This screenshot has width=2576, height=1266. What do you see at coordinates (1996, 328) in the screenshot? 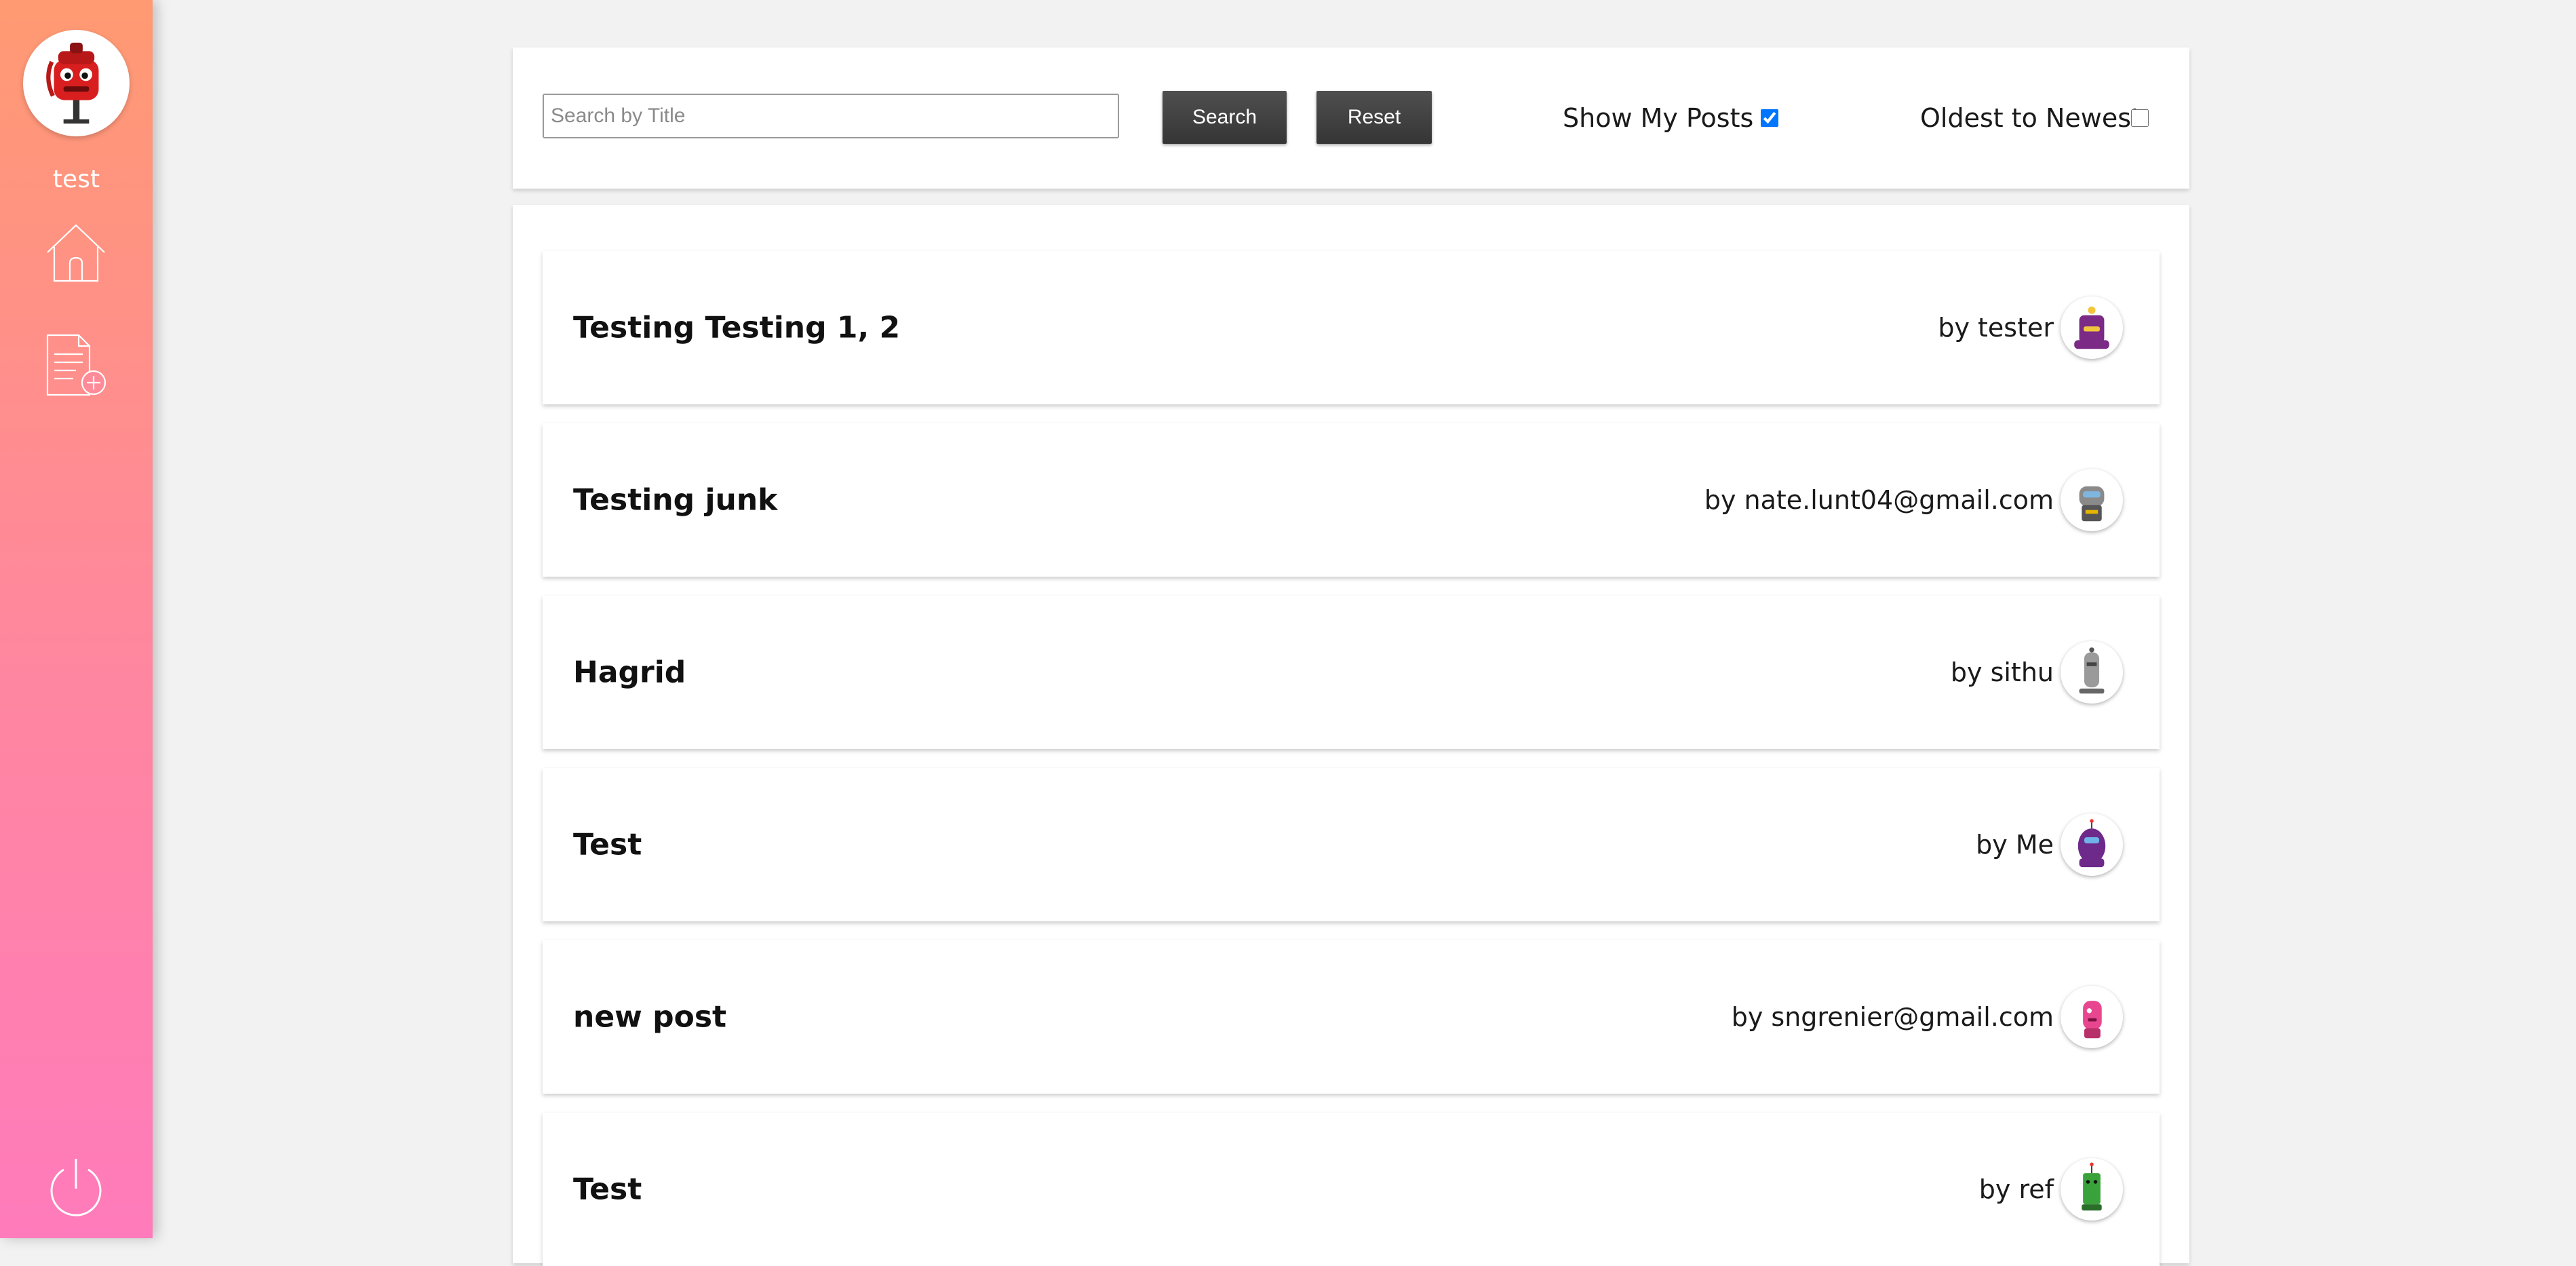
I see `post-author: by tester` at bounding box center [1996, 328].